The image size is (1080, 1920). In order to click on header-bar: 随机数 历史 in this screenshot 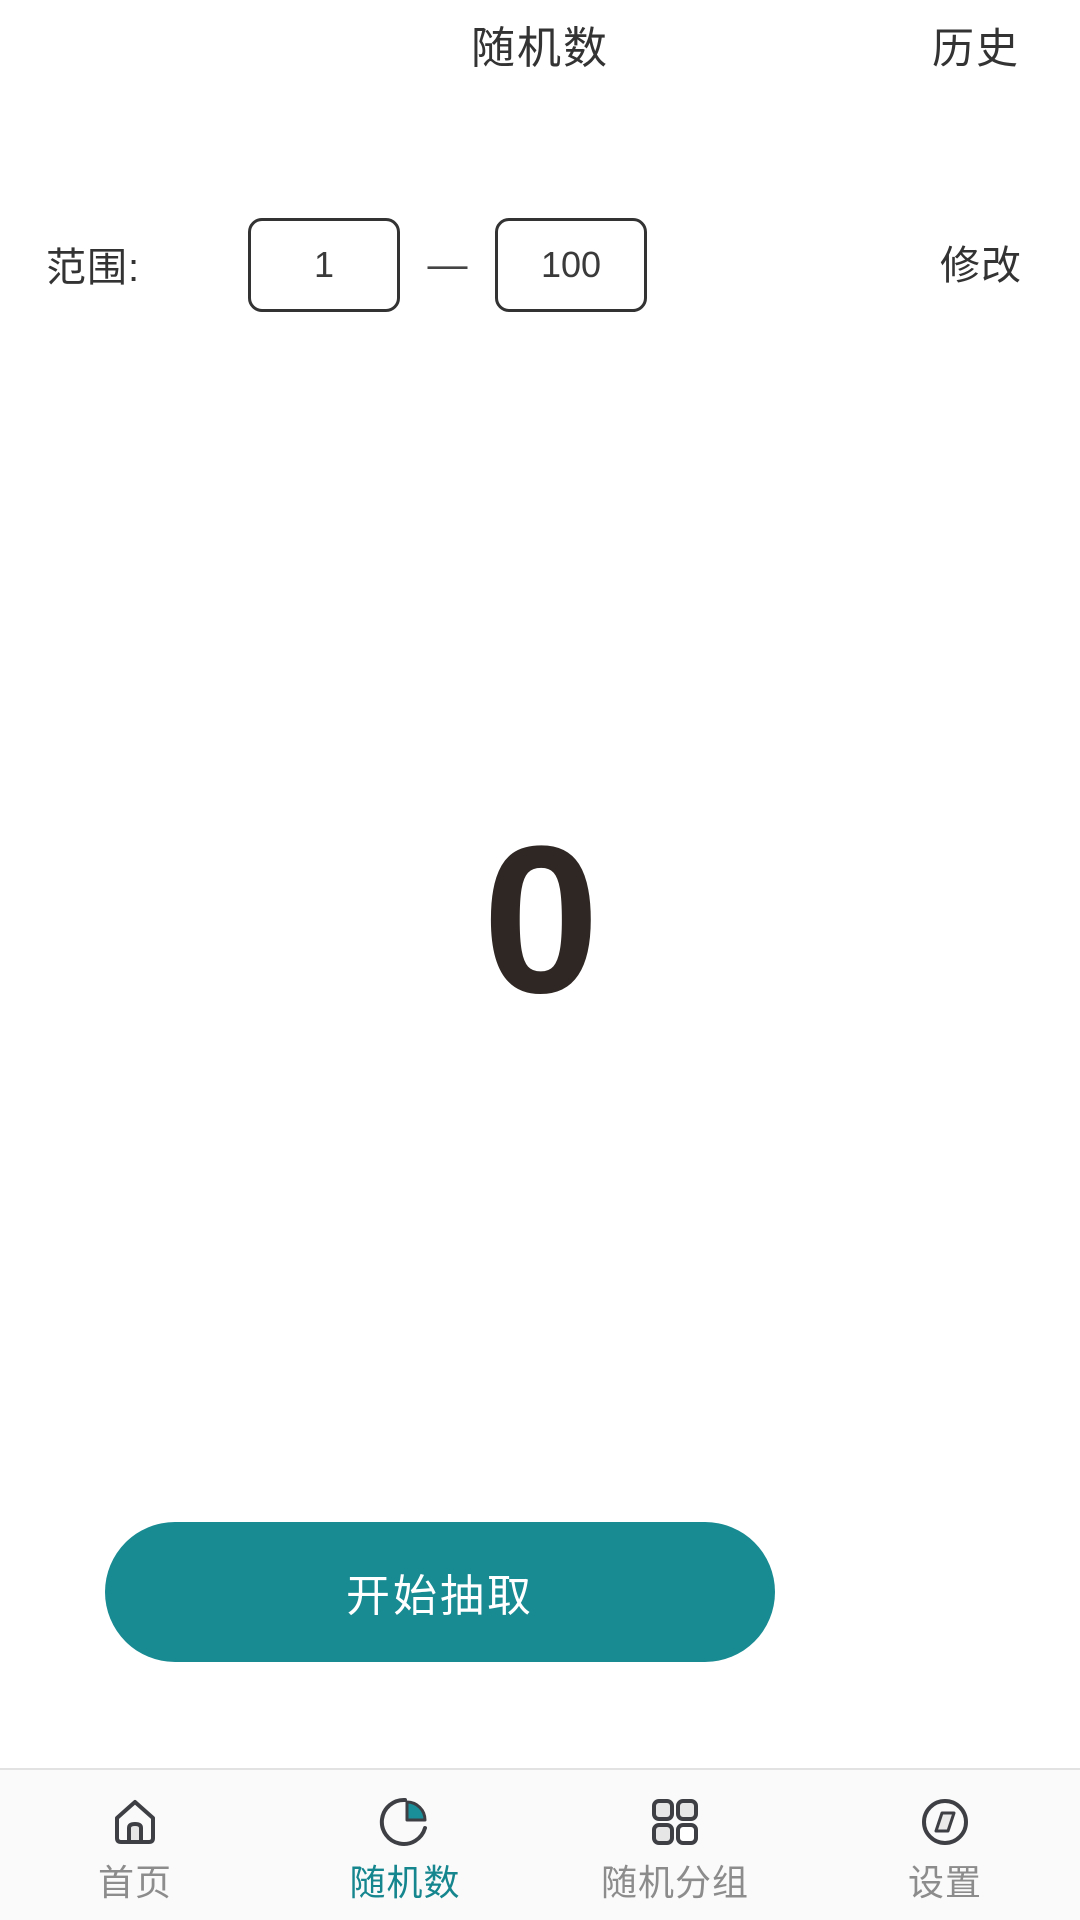, I will do `click(540, 50)`.